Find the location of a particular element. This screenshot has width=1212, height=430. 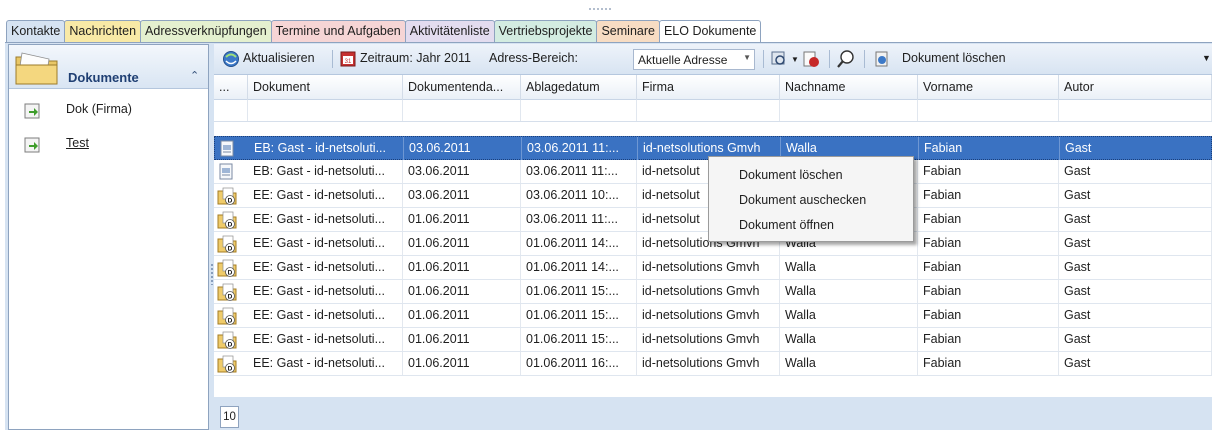

folder-icon is located at coordinates (36, 68).